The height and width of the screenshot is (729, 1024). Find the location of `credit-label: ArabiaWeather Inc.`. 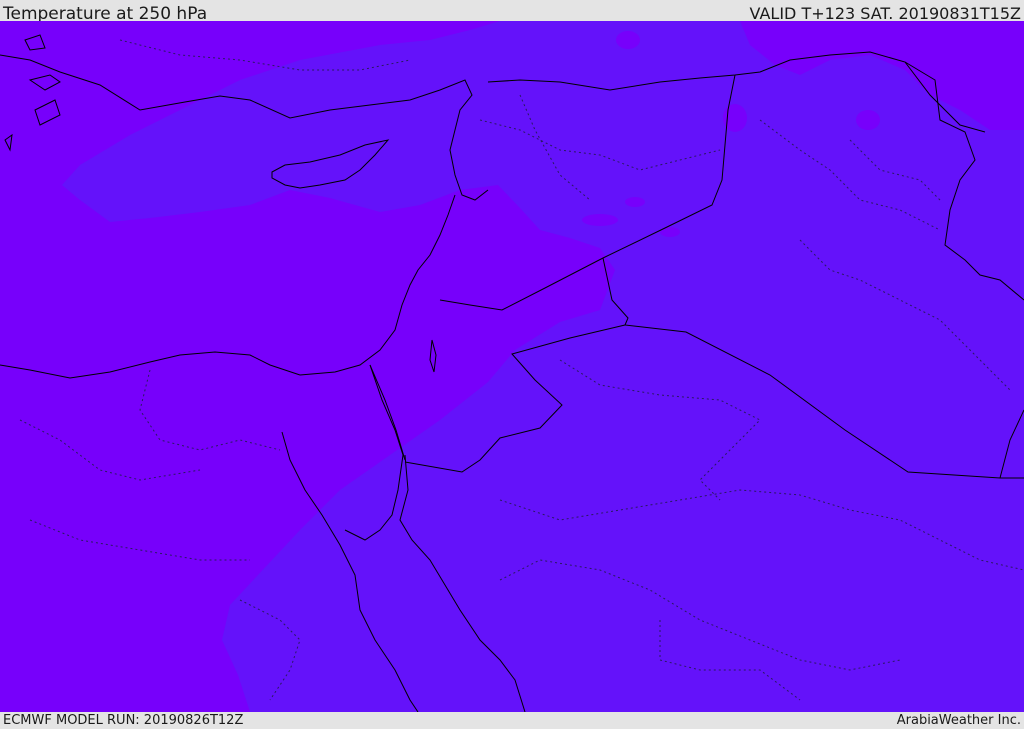

credit-label: ArabiaWeather Inc. is located at coordinates (958, 720).